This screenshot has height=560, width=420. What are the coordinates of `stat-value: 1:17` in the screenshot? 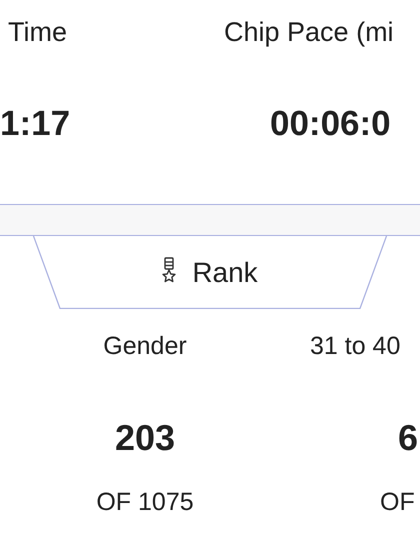 It's located at (35, 124).